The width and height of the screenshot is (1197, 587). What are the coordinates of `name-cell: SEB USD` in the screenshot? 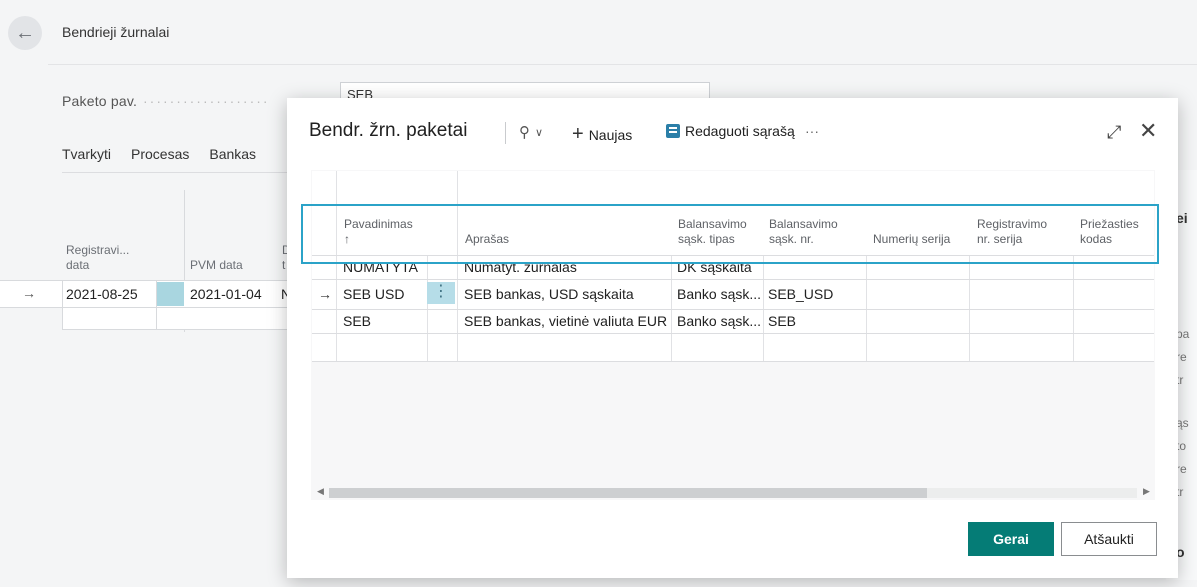 It's located at (373, 294).